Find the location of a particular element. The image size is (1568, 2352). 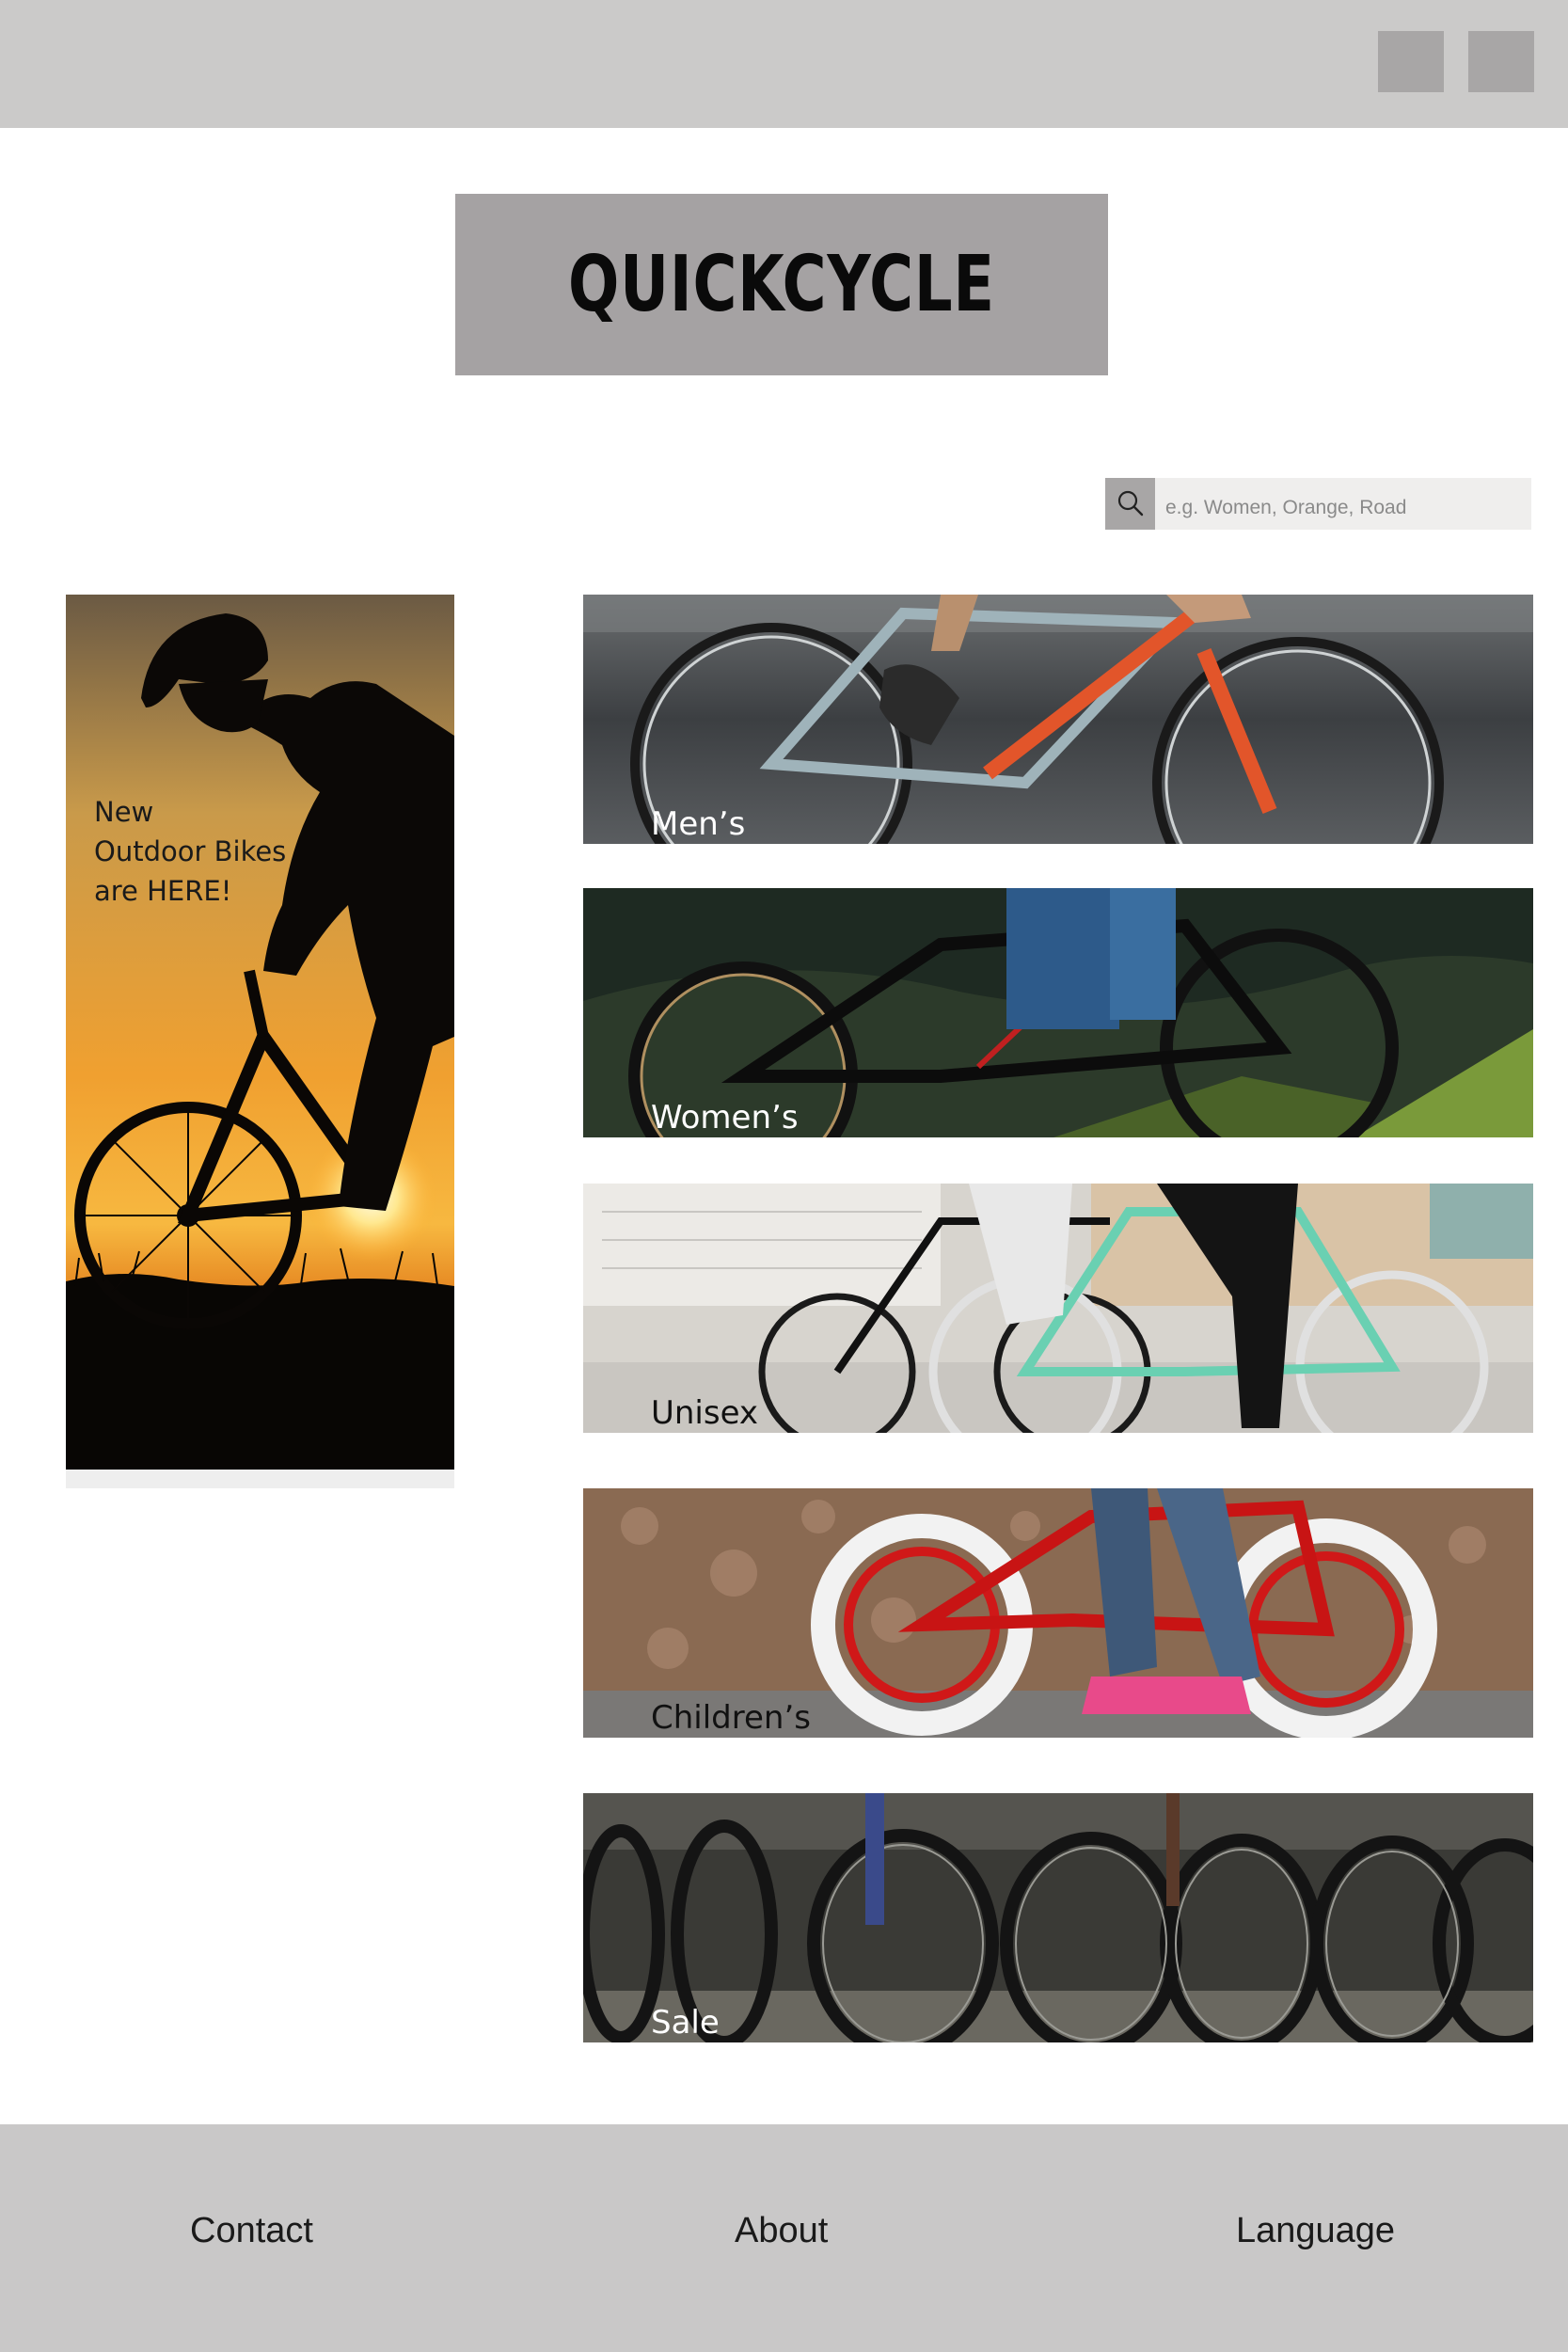

footer: Contact About Language is located at coordinates (784, 2238).